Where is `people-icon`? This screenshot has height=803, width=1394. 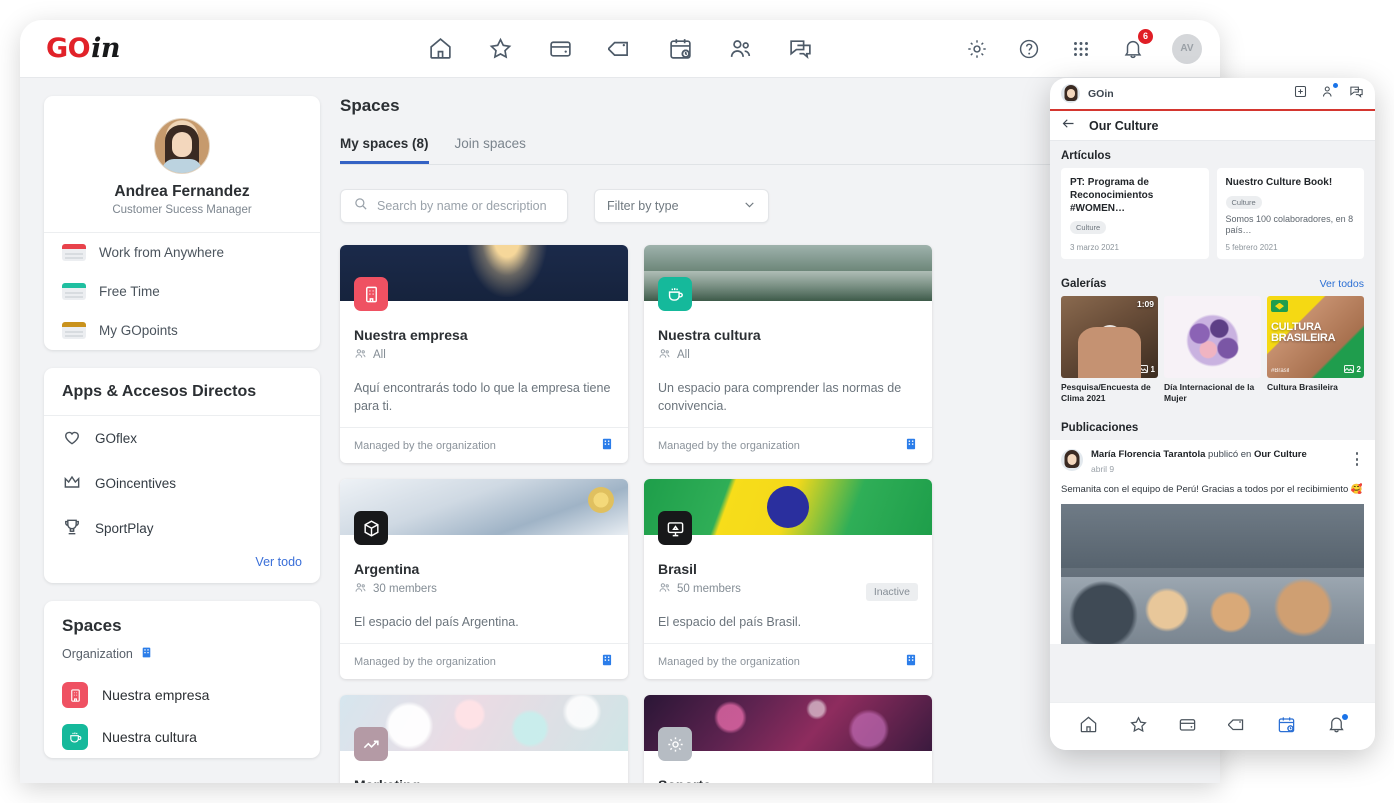
people-icon is located at coordinates (740, 49).